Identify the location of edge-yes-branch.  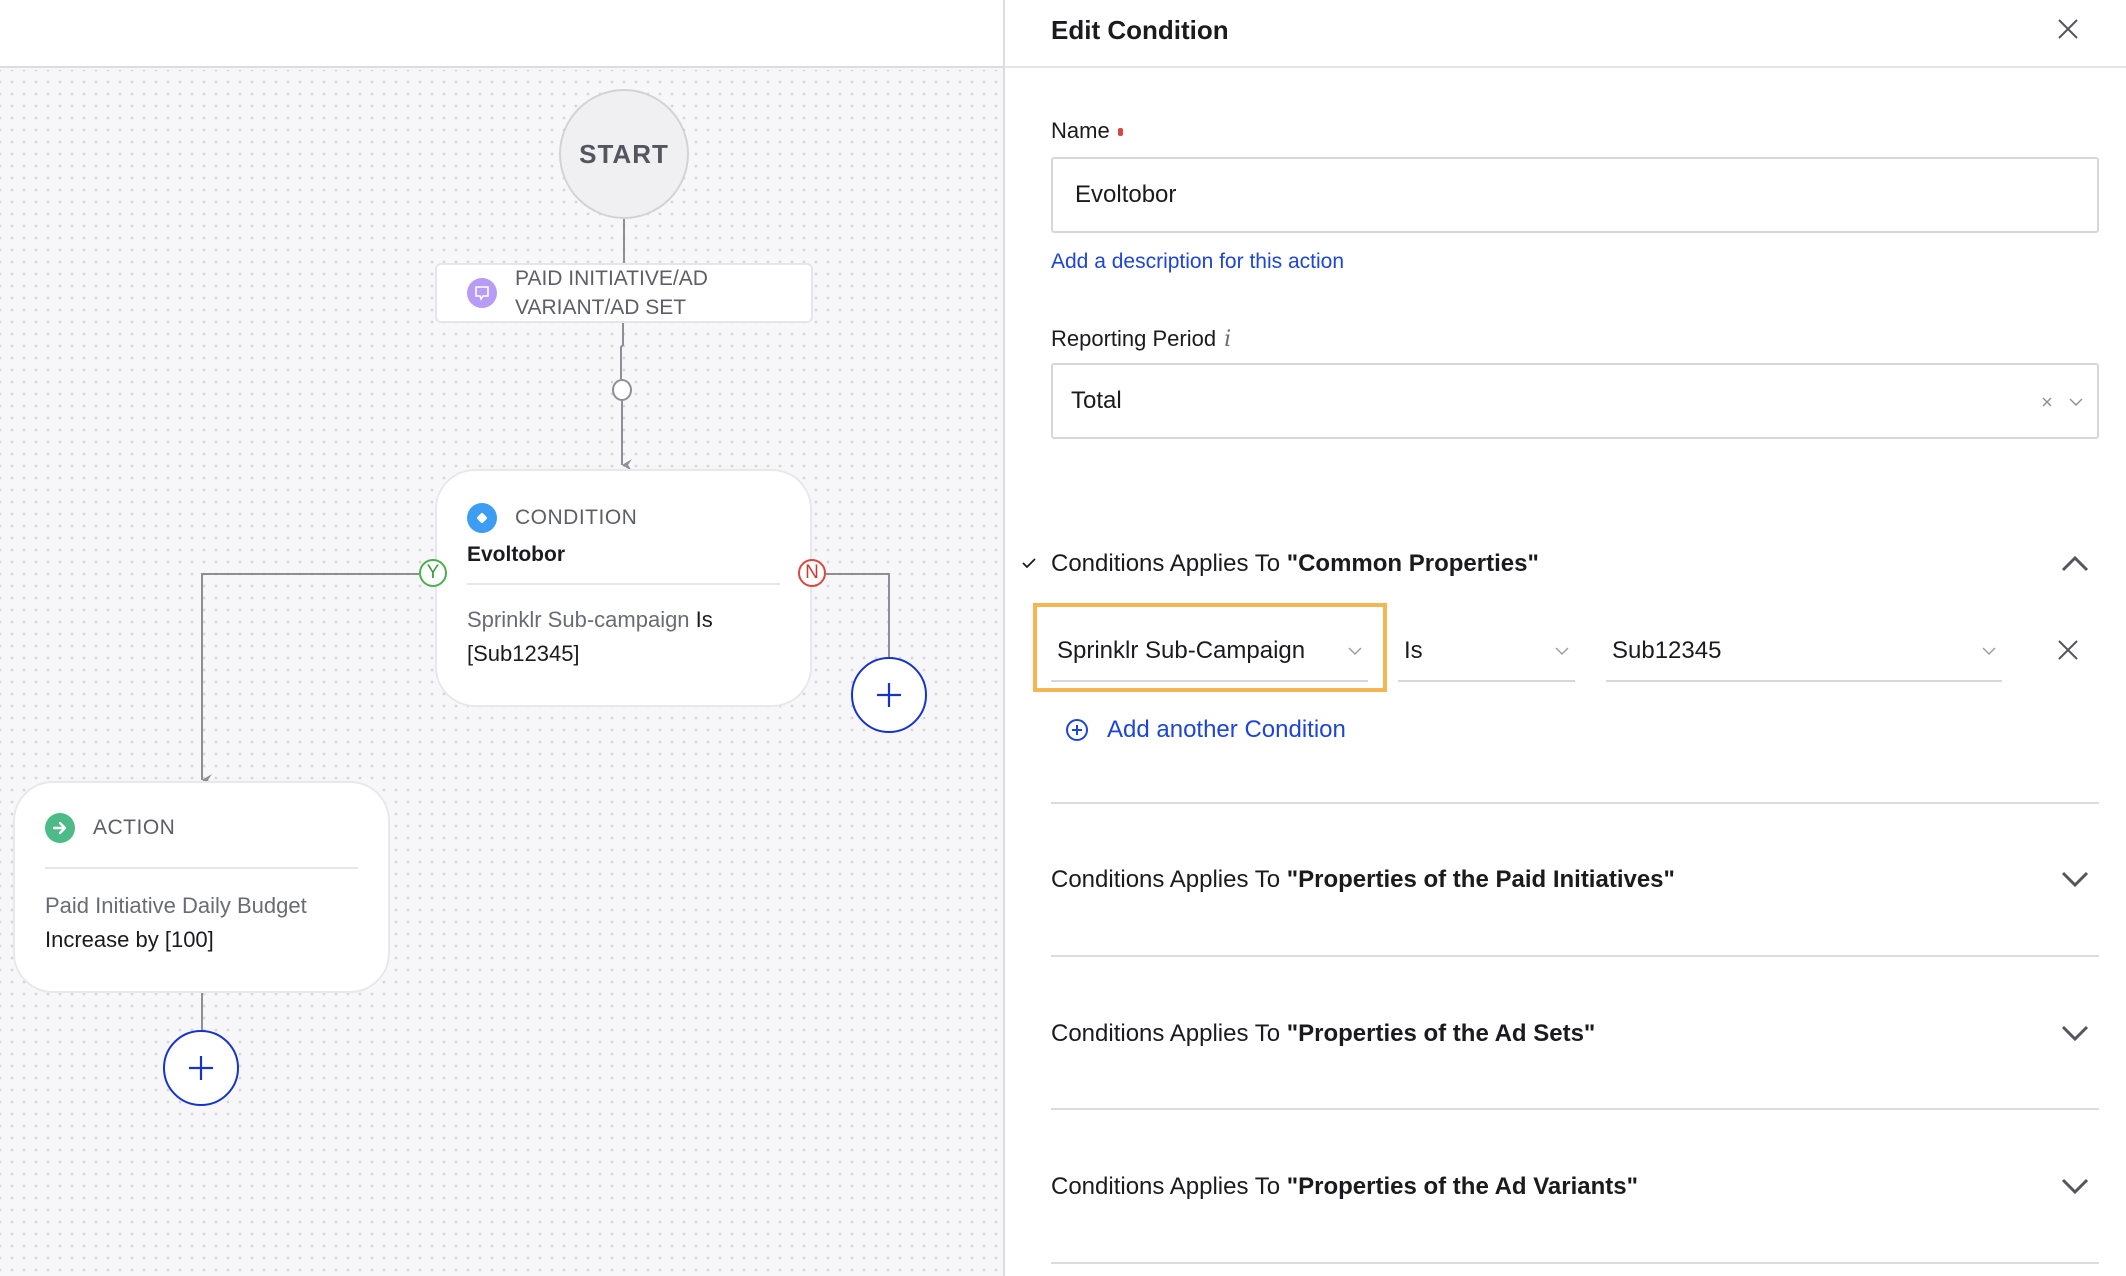
(310, 679).